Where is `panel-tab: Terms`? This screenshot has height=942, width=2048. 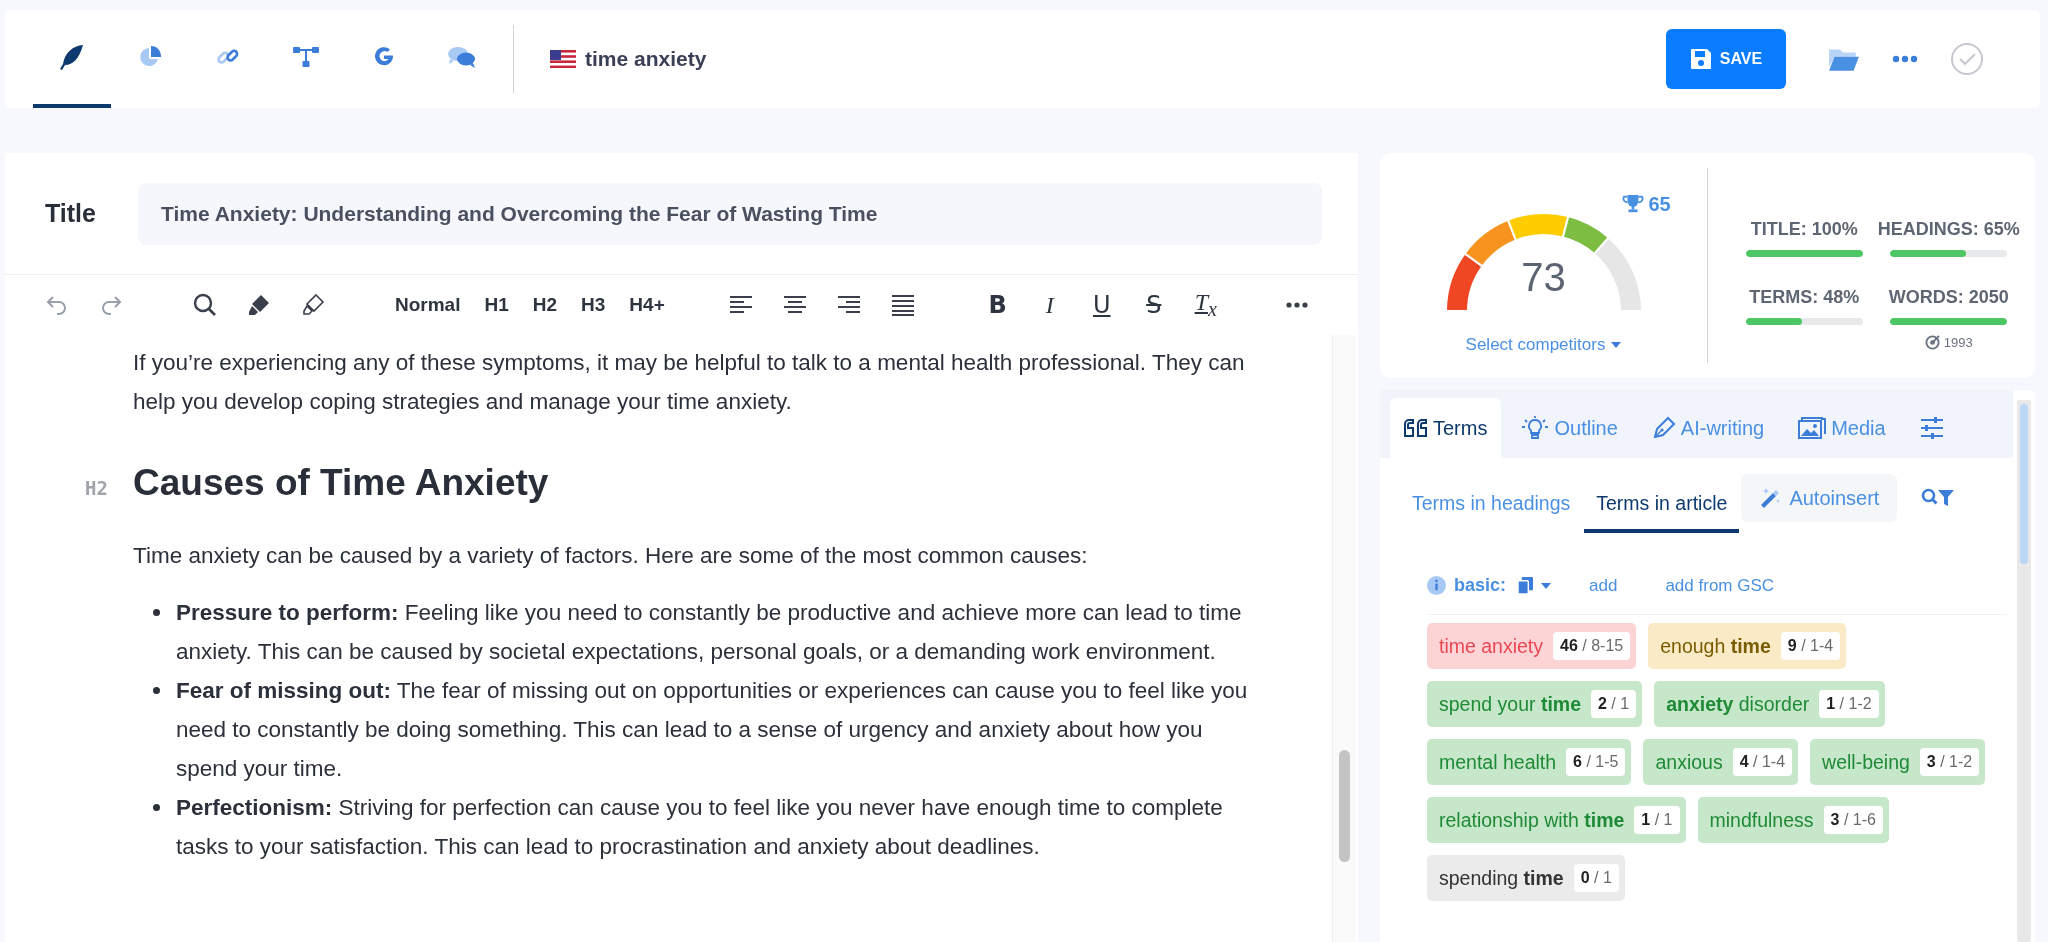
panel-tab: Terms is located at coordinates (1446, 428).